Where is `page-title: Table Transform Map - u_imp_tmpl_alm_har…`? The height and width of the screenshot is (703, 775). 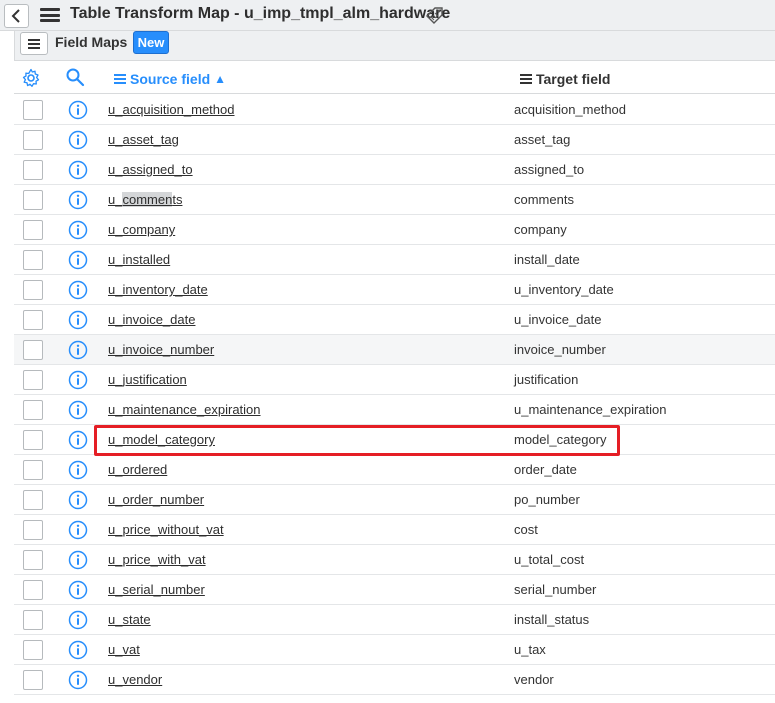
page-title: Table Transform Map - u_imp_tmpl_alm_har… is located at coordinates (260, 13).